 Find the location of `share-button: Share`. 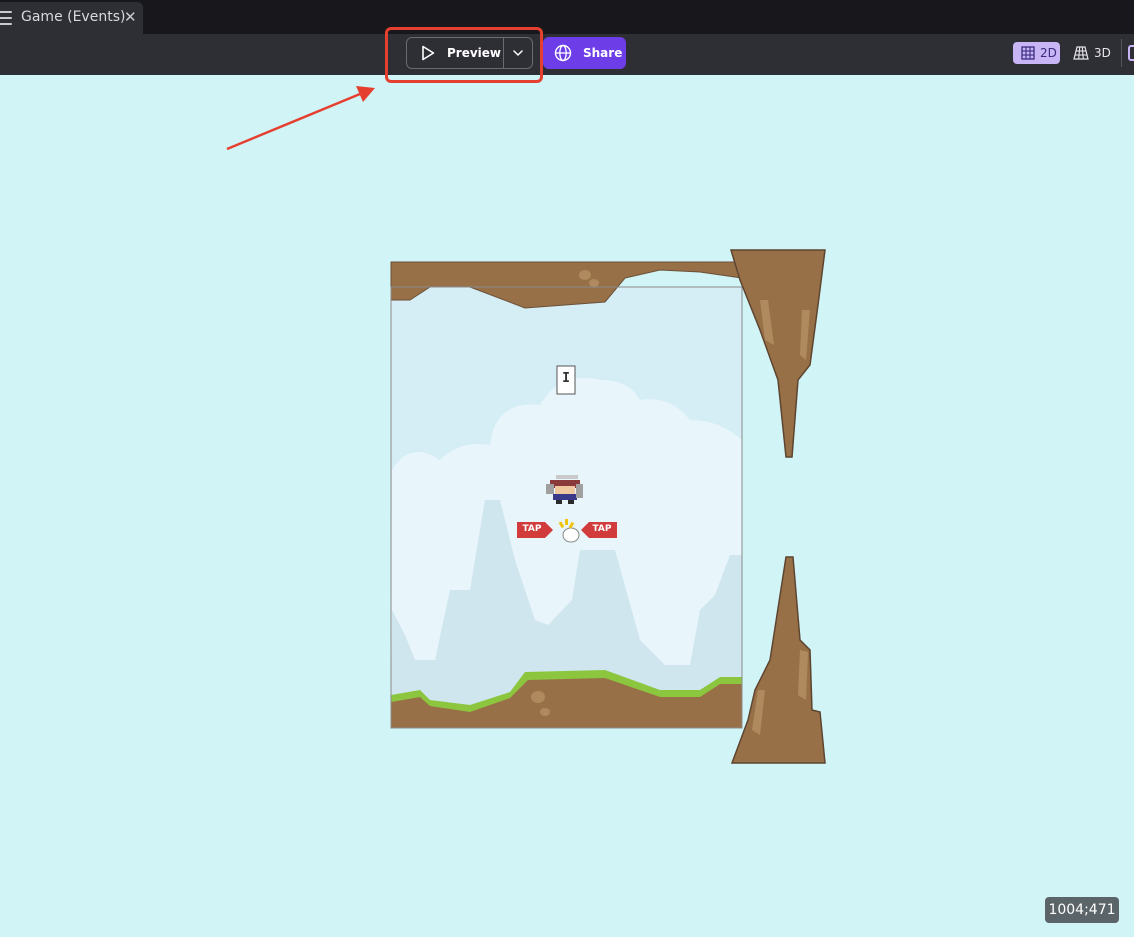

share-button: Share is located at coordinates (584, 53).